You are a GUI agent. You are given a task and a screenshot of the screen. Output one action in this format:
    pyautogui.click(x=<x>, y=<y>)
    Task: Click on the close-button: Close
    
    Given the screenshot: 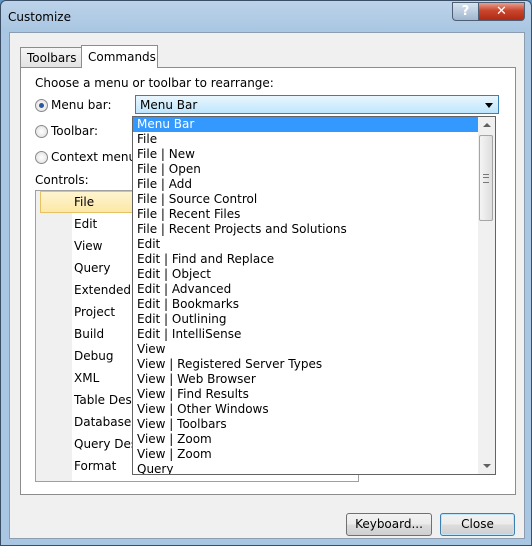 What is the action you would take?
    pyautogui.click(x=477, y=524)
    